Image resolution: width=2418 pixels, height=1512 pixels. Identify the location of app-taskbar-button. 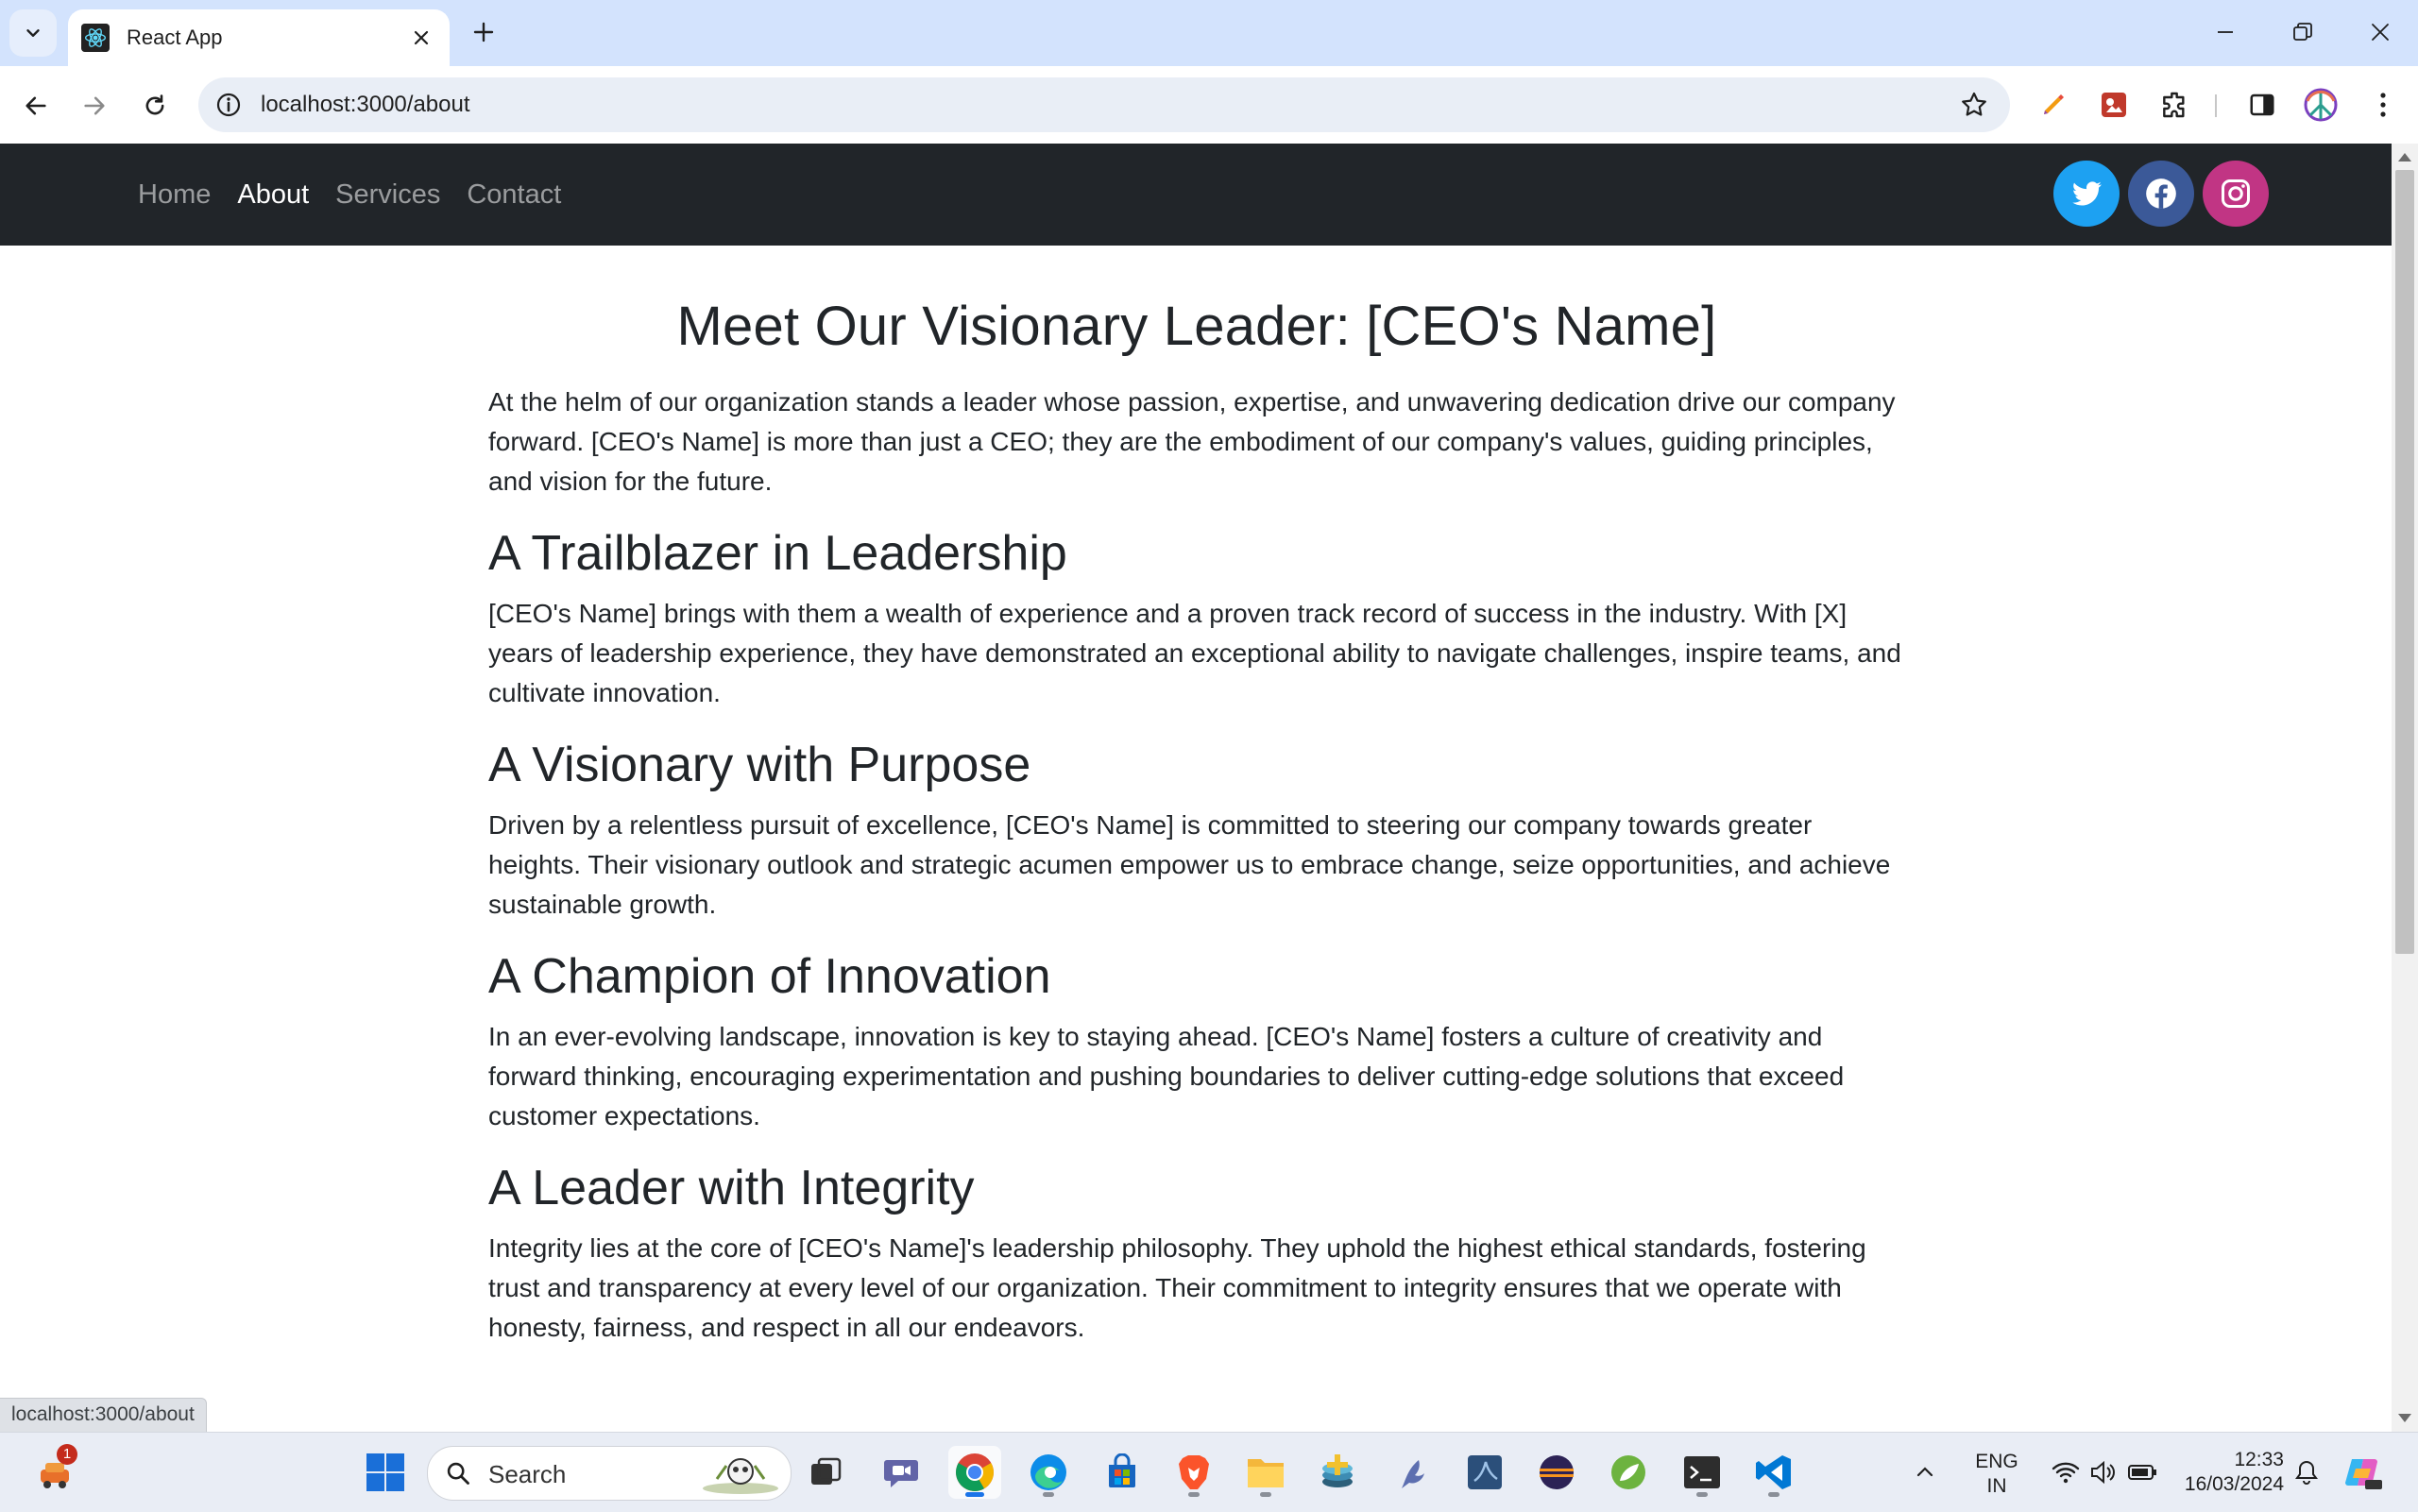
(1337, 1472).